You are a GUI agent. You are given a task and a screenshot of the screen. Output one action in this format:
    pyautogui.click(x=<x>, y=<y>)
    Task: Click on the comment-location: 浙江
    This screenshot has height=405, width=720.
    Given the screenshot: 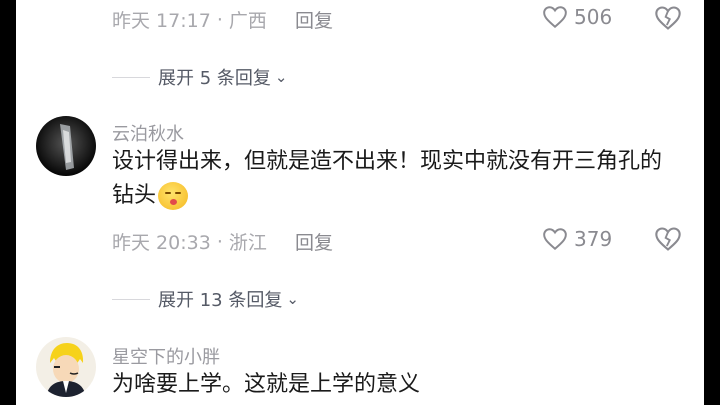 What is the action you would take?
    pyautogui.click(x=247, y=243)
    